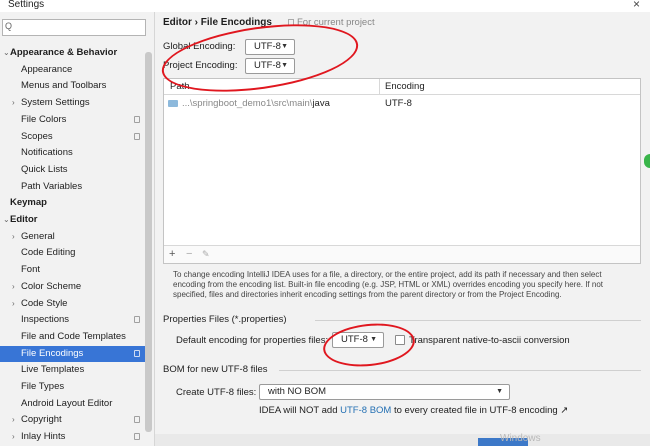 This screenshot has height=446, width=650. I want to click on dialog-footer: Windows, so click(402, 439).